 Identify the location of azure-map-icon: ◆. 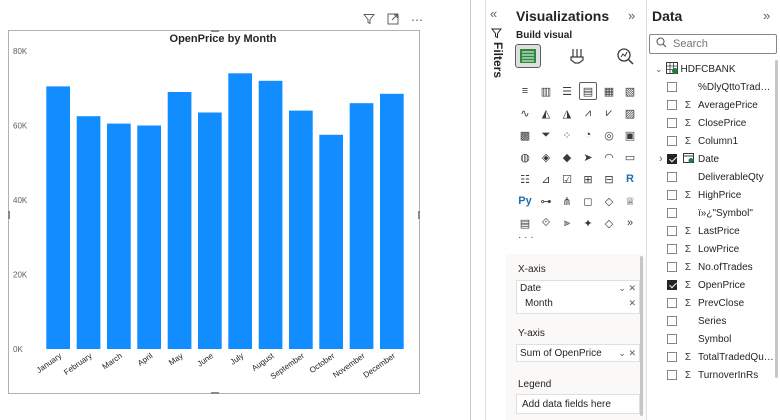
(567, 157).